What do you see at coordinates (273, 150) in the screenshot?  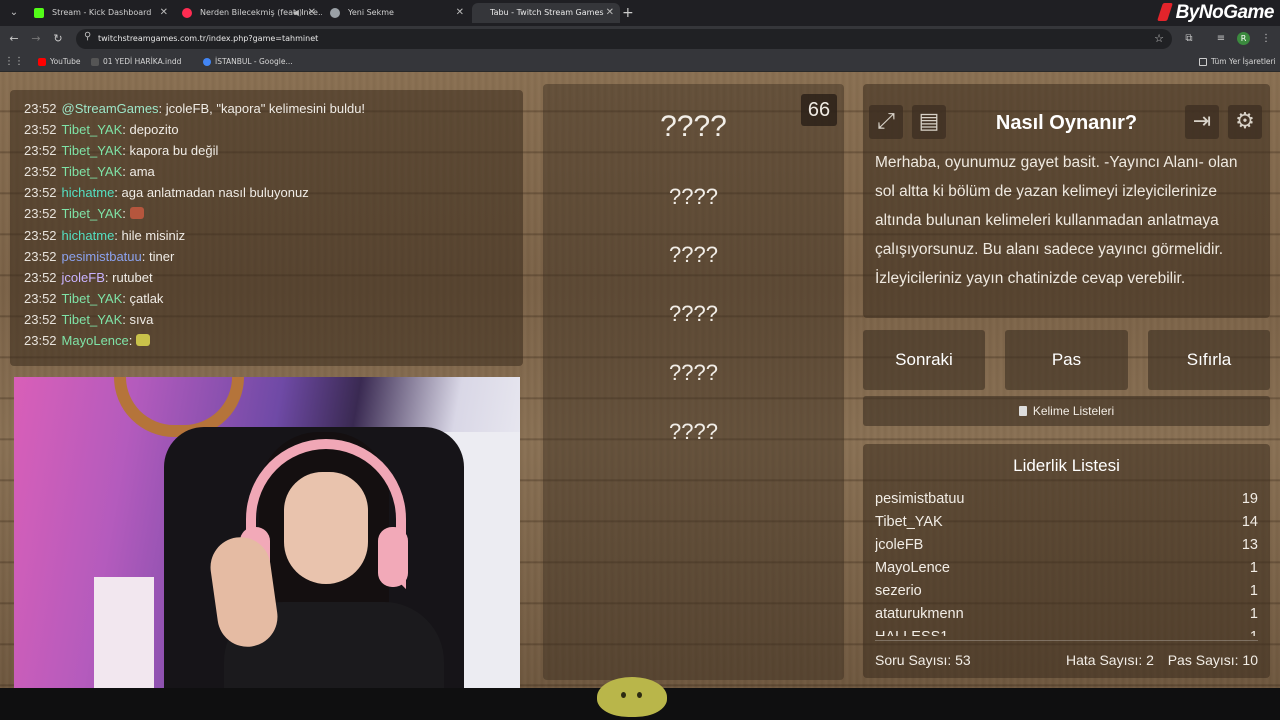 I see `chat-message: 23:52 Tibet_YAK: kapora bu değil` at bounding box center [273, 150].